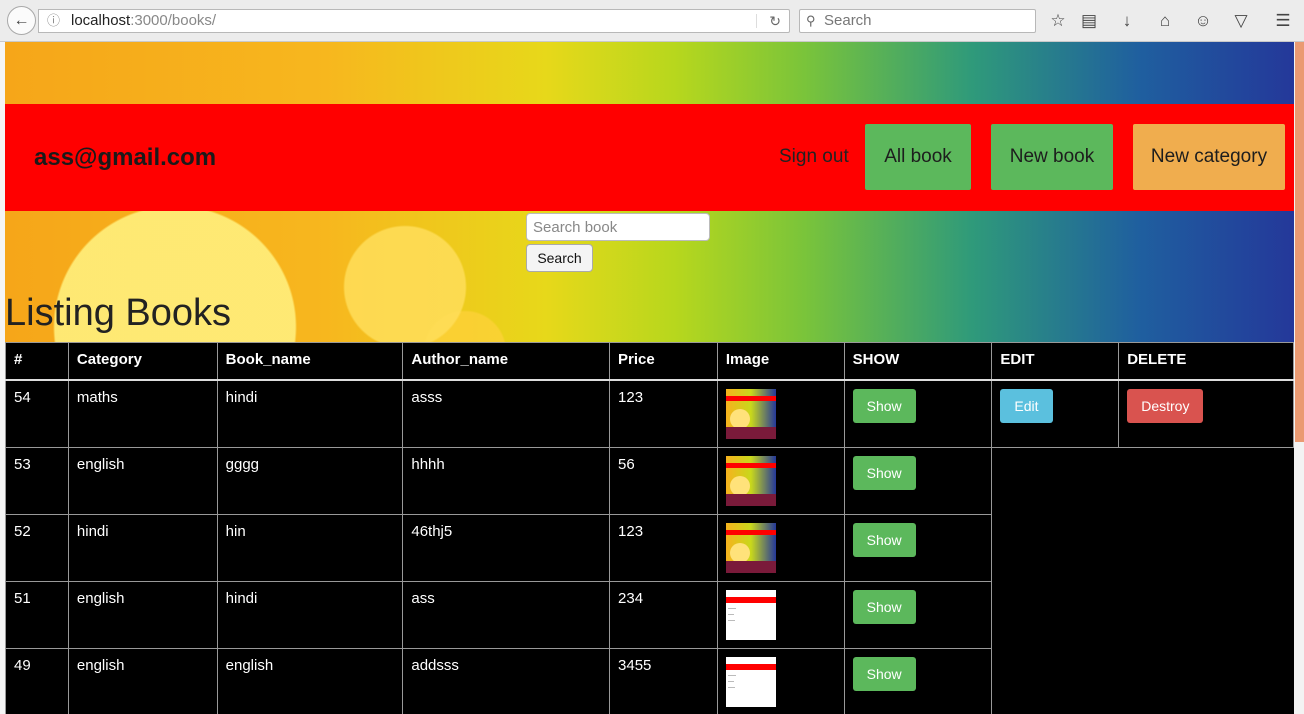 This screenshot has height=714, width=1304. I want to click on address-bar: ⓘ localhost:3000/books/ ↻, so click(414, 21).